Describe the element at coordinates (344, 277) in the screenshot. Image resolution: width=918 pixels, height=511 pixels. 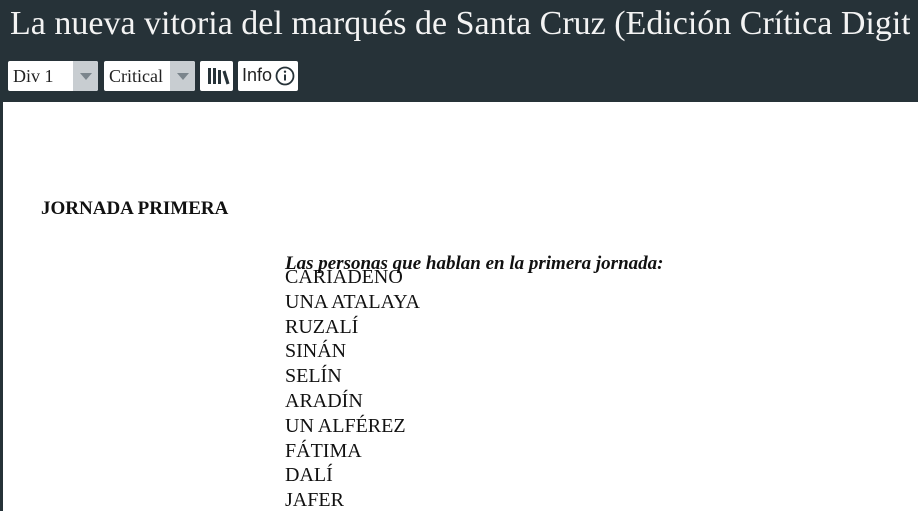
I see `person-item: CARIADENO` at that location.